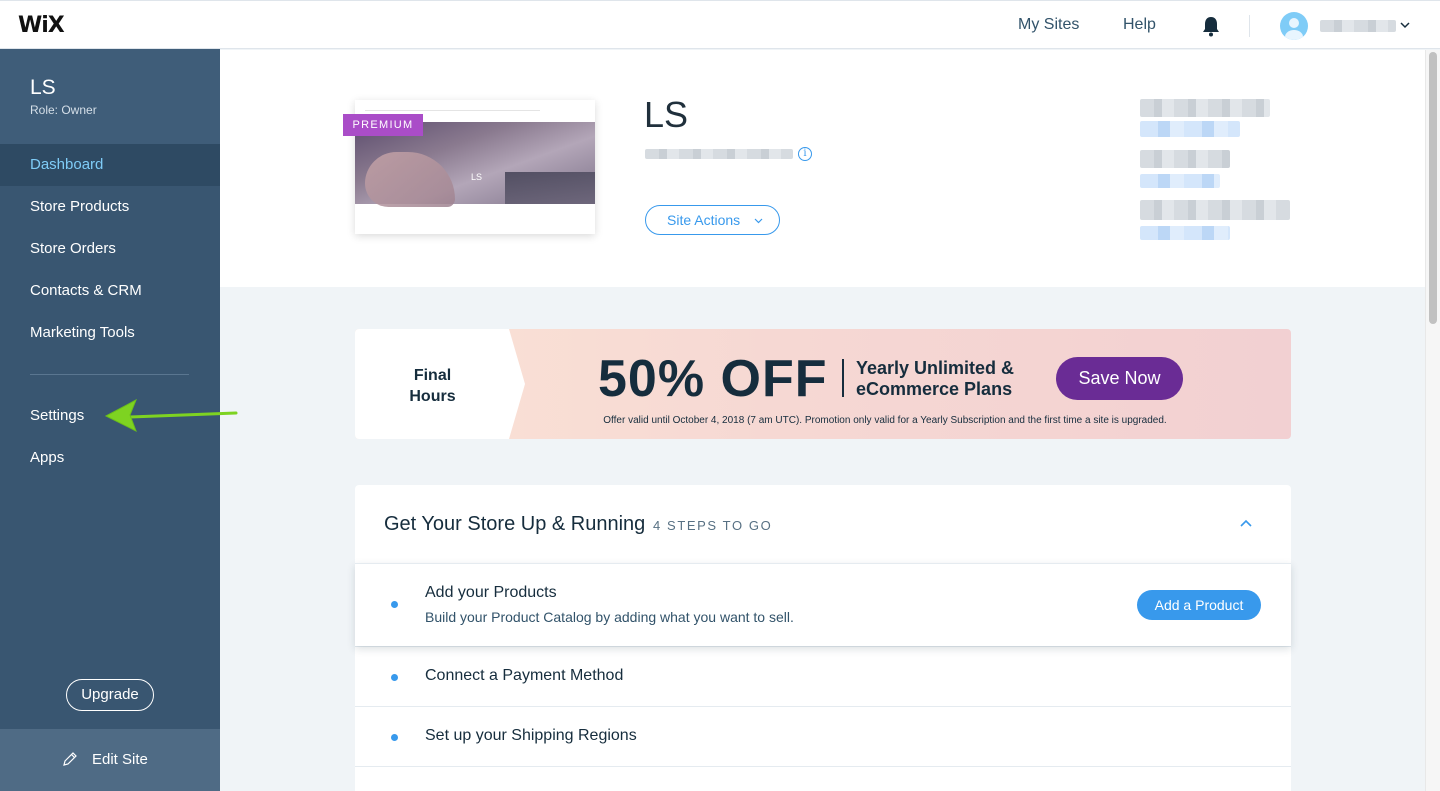  Describe the element at coordinates (410, 179) in the screenshot. I see `thumbnail-hand` at that location.